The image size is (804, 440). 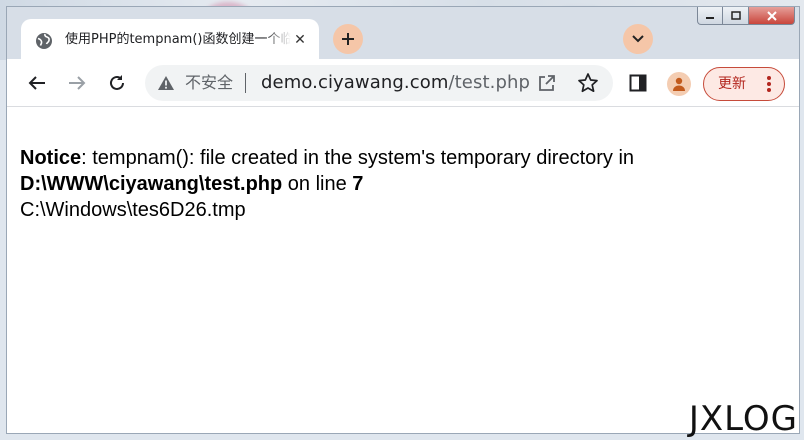 I want to click on security-status-label: 不安全, so click(x=209, y=83).